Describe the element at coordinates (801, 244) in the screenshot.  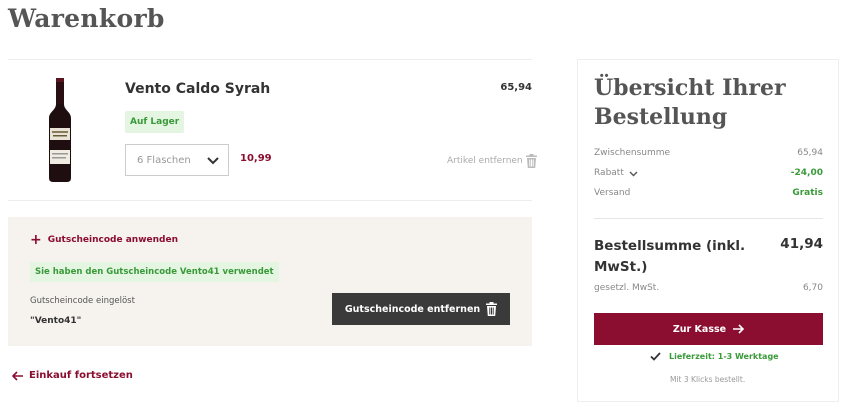
I see `total-value: 41,94` at that location.